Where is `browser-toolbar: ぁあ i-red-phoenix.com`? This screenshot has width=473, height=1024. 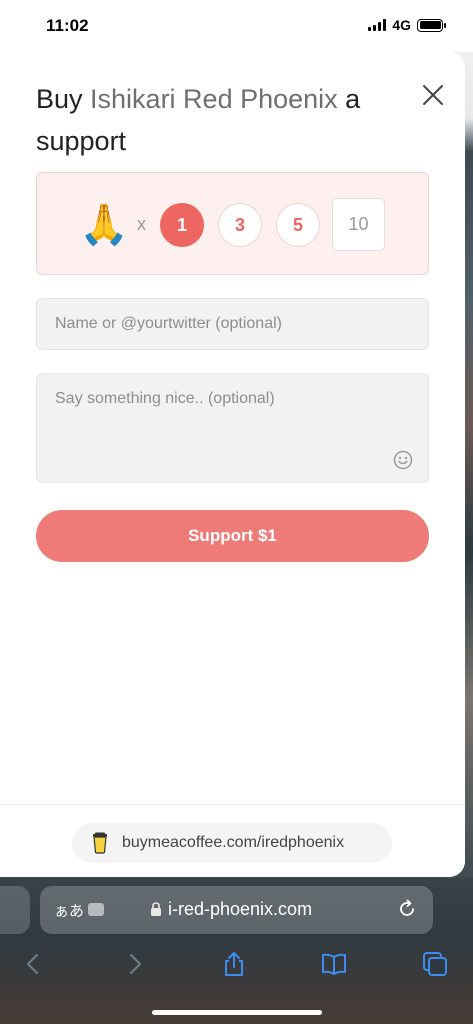 browser-toolbar: ぁあ i-red-phoenix.com is located at coordinates (236, 951).